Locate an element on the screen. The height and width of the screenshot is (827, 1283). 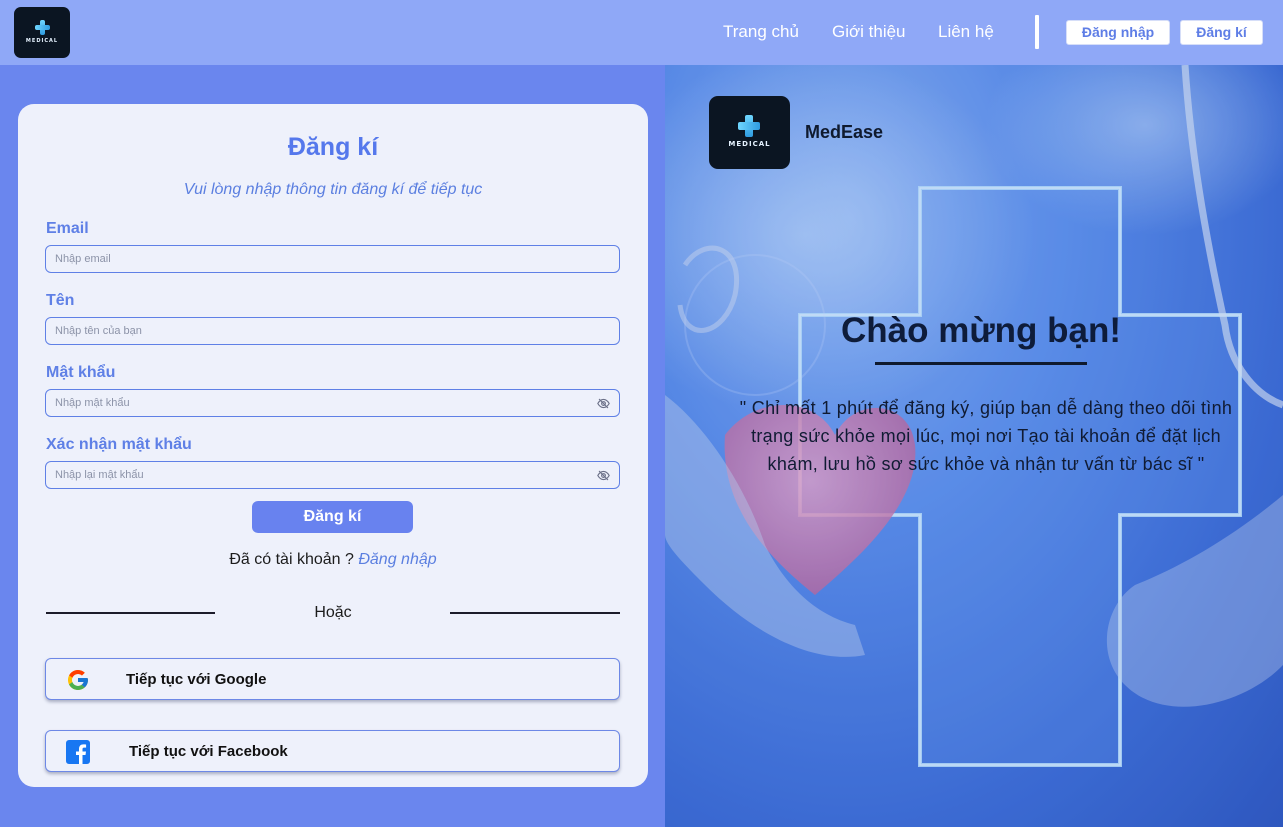
confirm-password-field is located at coordinates (332, 475).